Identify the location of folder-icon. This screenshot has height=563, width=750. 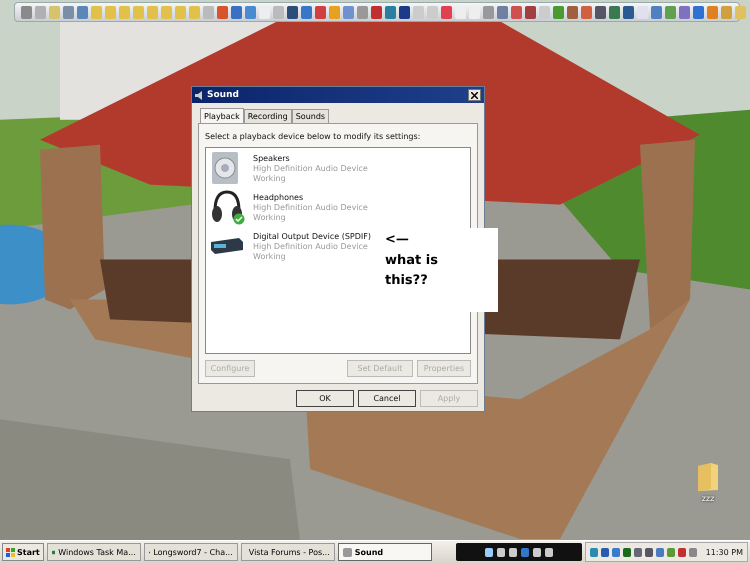
(708, 477).